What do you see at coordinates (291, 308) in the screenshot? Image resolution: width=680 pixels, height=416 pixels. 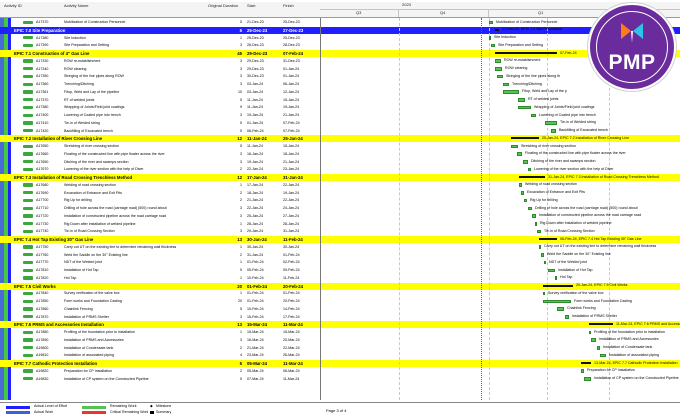 I see `activity-finish: 14-Feb-24` at bounding box center [291, 308].